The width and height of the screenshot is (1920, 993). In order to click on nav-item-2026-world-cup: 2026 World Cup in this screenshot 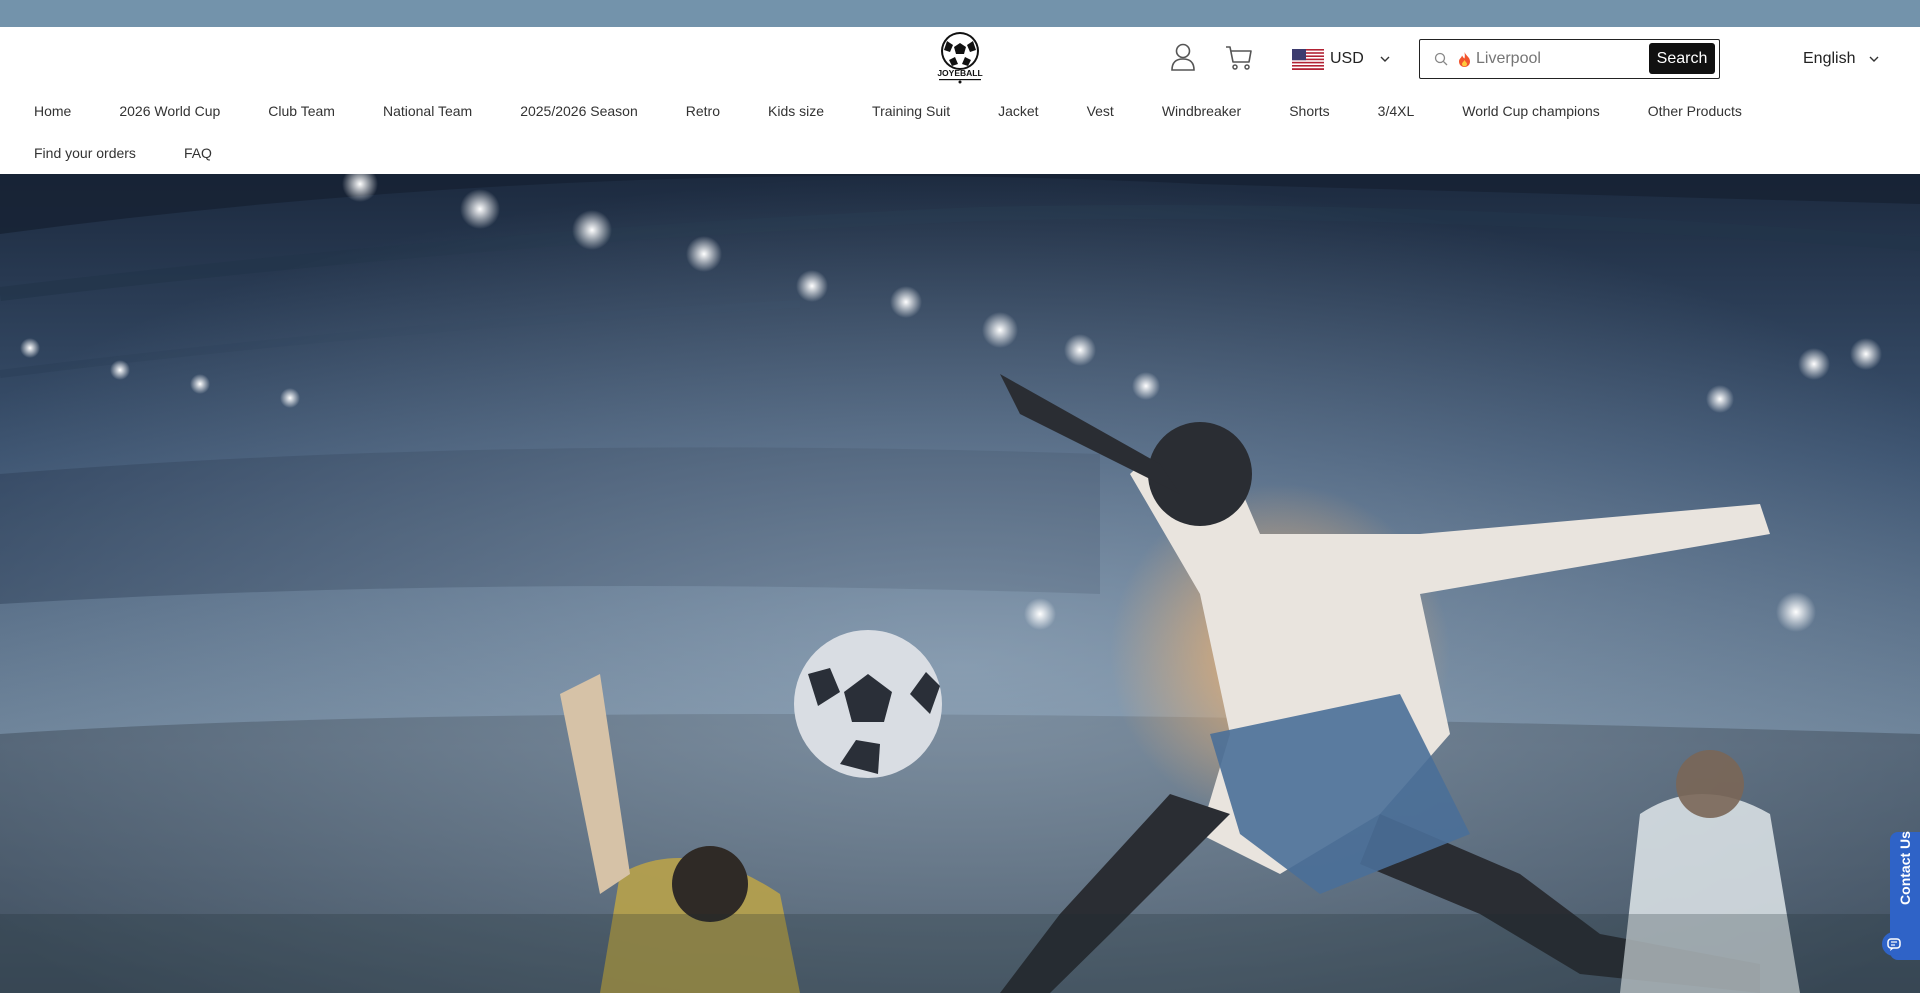, I will do `click(169, 111)`.